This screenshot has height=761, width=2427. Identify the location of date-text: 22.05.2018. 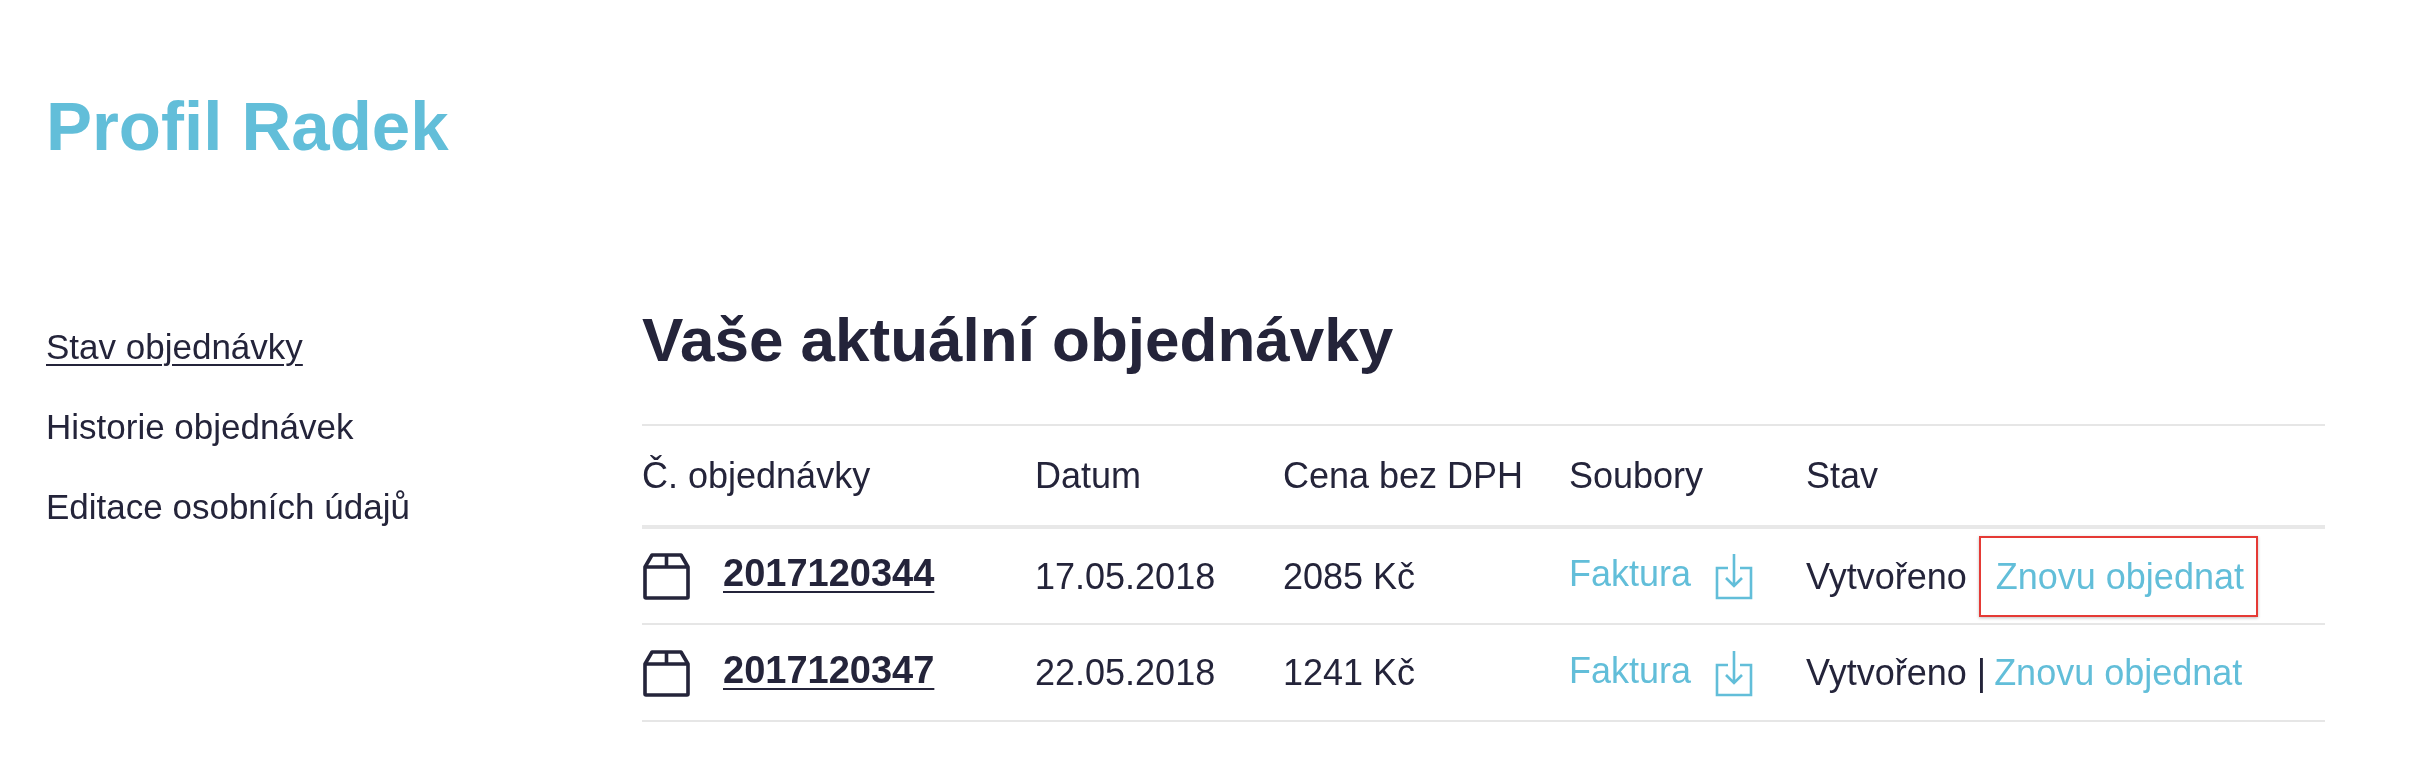
(1125, 673).